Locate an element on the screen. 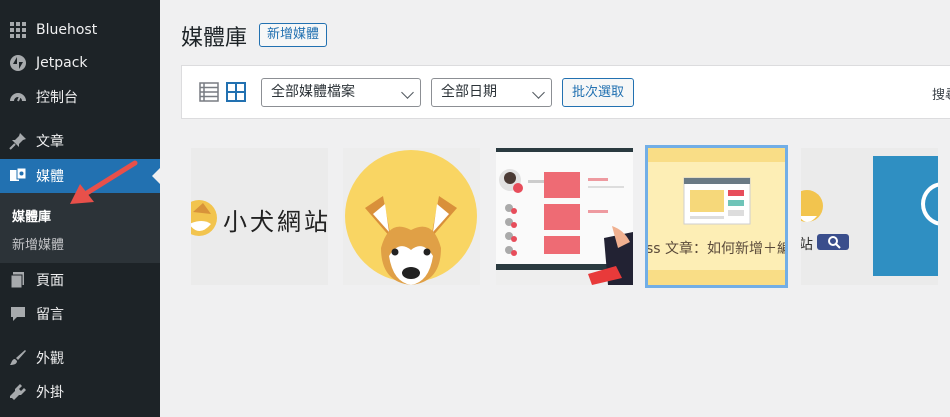  add-new-media-button: 新增媒體 is located at coordinates (293, 35).